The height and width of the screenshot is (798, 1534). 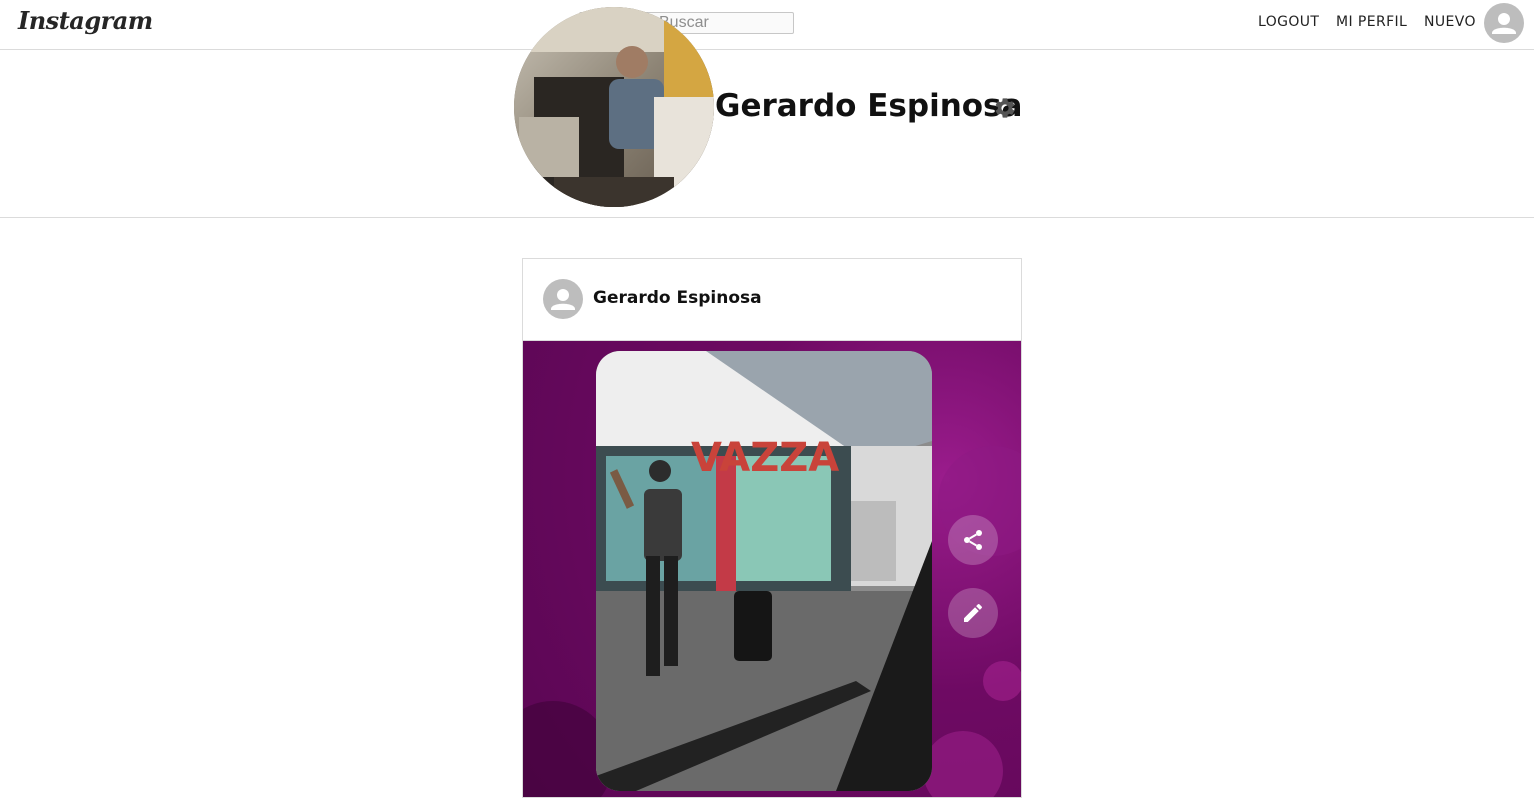 I want to click on share-button, so click(x=973, y=540).